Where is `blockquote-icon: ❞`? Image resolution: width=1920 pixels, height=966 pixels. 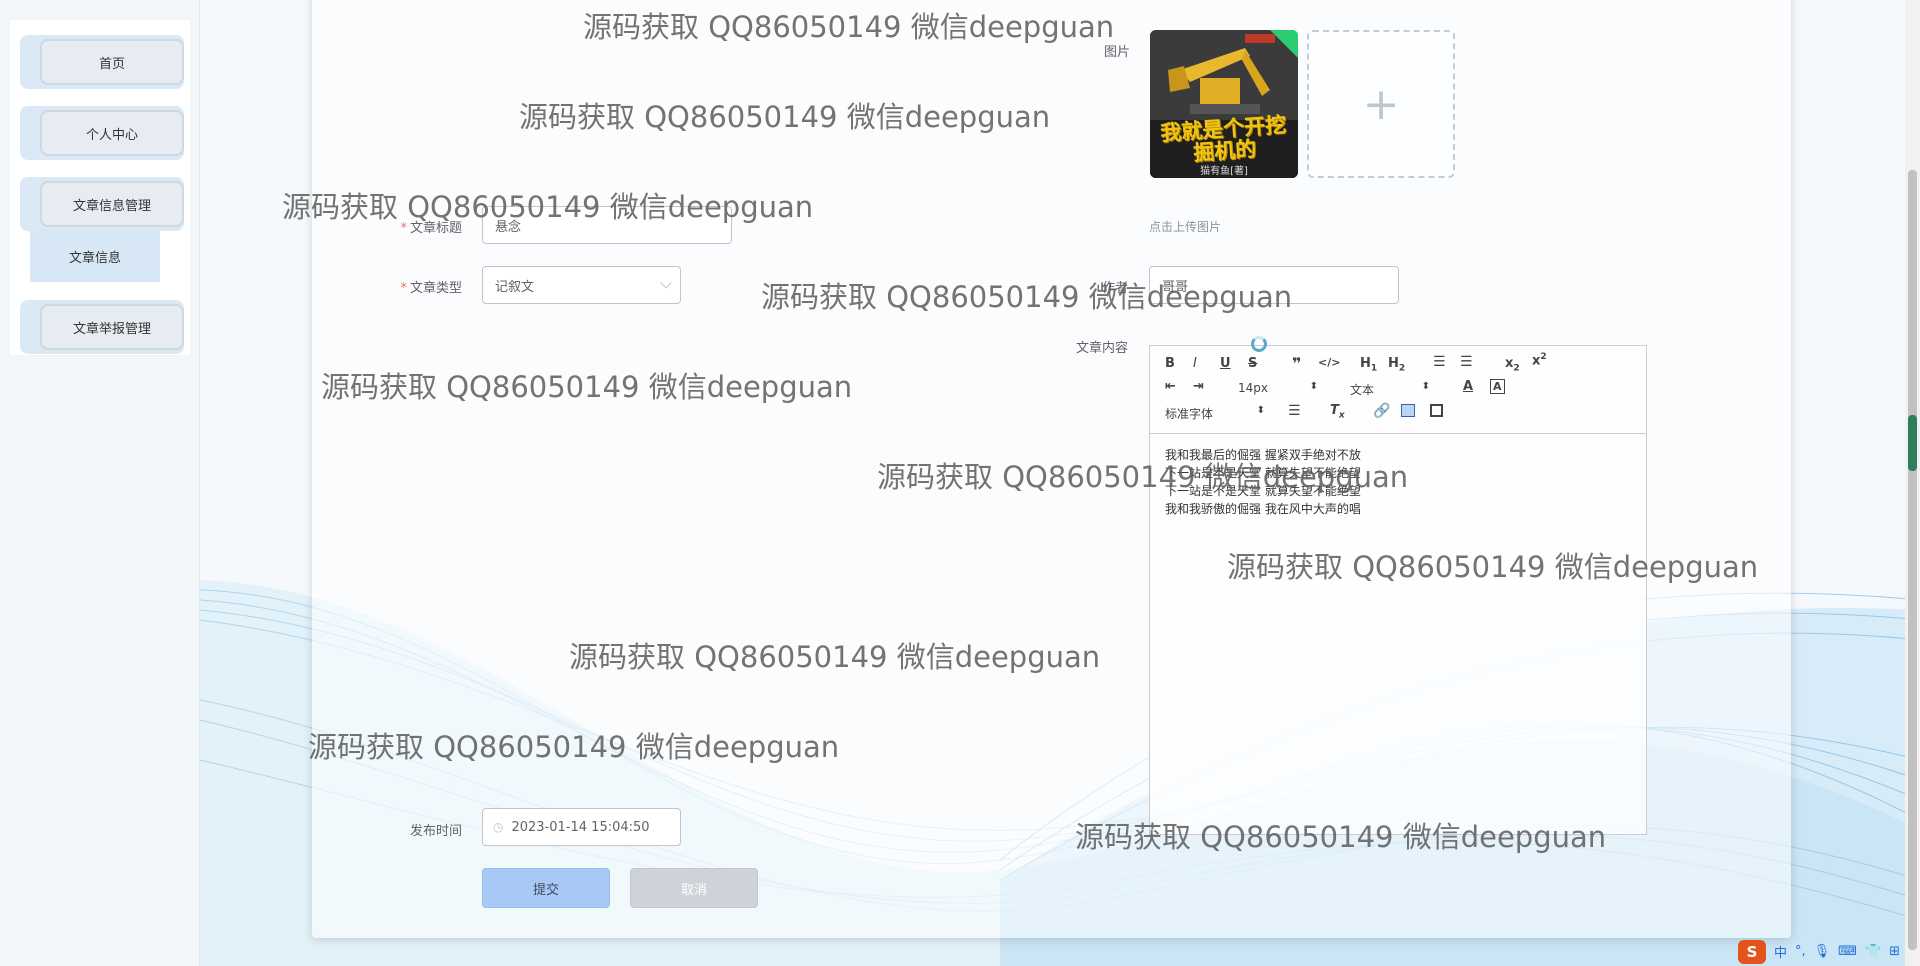
blockquote-icon: ❞ is located at coordinates (1296, 363).